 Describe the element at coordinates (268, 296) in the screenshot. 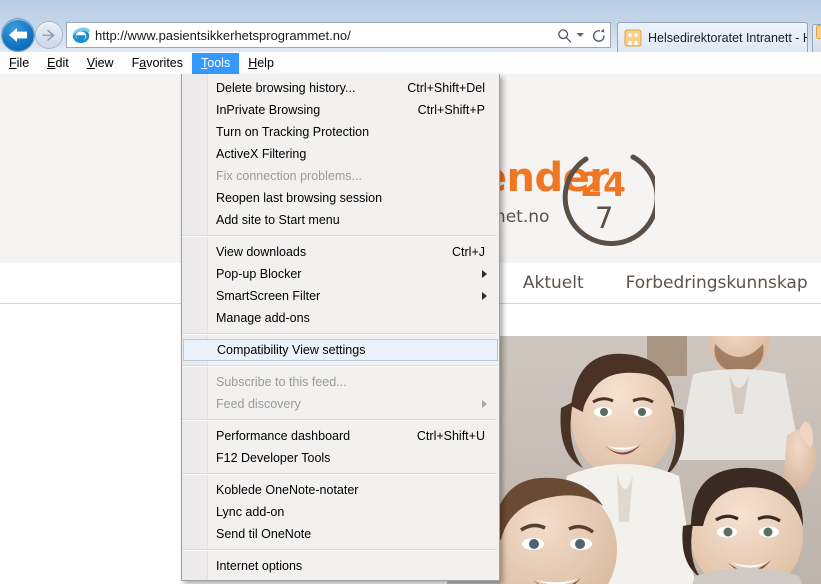

I see `menu-item-label: SmartScreen Filter` at that location.